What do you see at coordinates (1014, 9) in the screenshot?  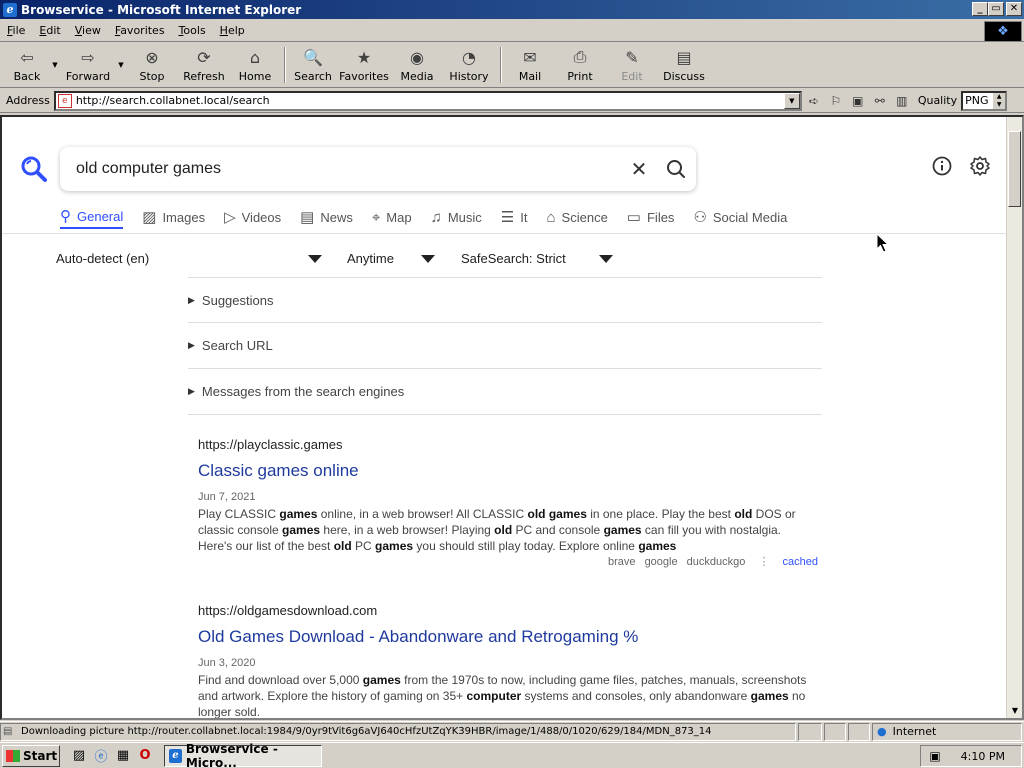 I see `close-button: ✕` at bounding box center [1014, 9].